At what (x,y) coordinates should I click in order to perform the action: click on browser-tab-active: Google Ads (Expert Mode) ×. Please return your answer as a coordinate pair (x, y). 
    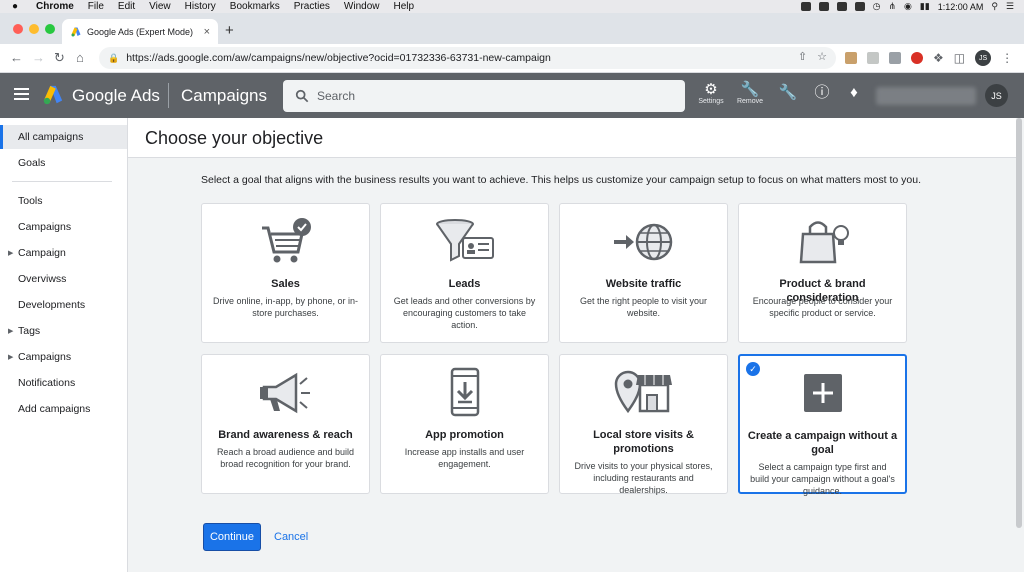
    Looking at the image, I should click on (140, 31).